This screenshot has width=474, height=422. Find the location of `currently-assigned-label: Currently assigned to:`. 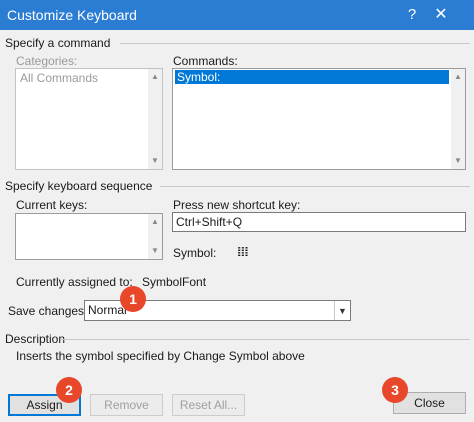

currently-assigned-label: Currently assigned to: is located at coordinates (74, 282).